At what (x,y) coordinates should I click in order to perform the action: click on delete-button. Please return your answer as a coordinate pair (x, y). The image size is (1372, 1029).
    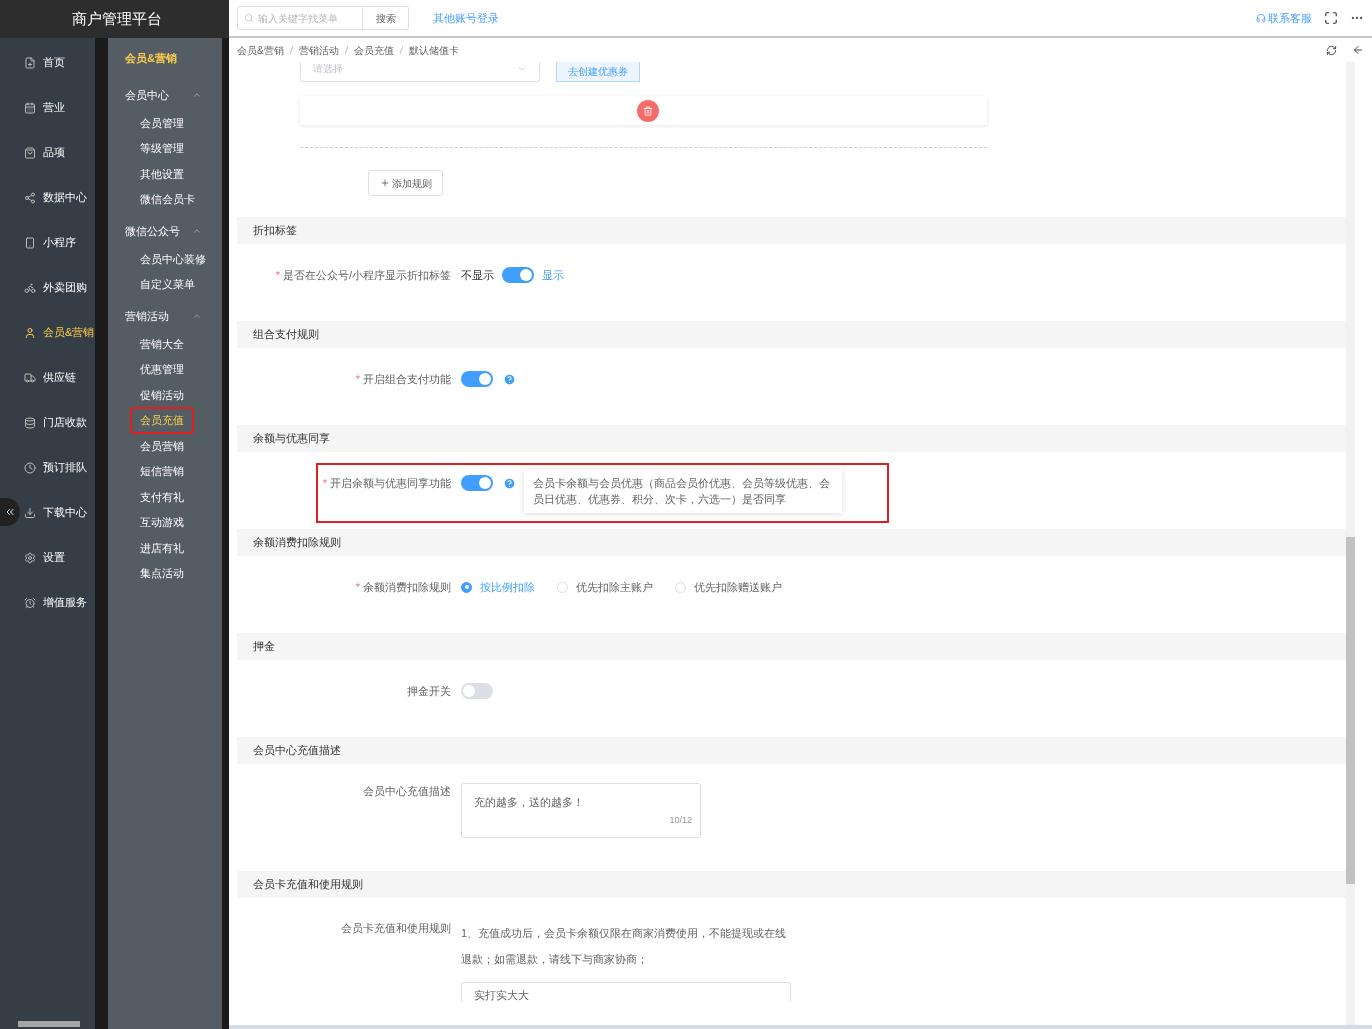
    Looking at the image, I should click on (647, 110).